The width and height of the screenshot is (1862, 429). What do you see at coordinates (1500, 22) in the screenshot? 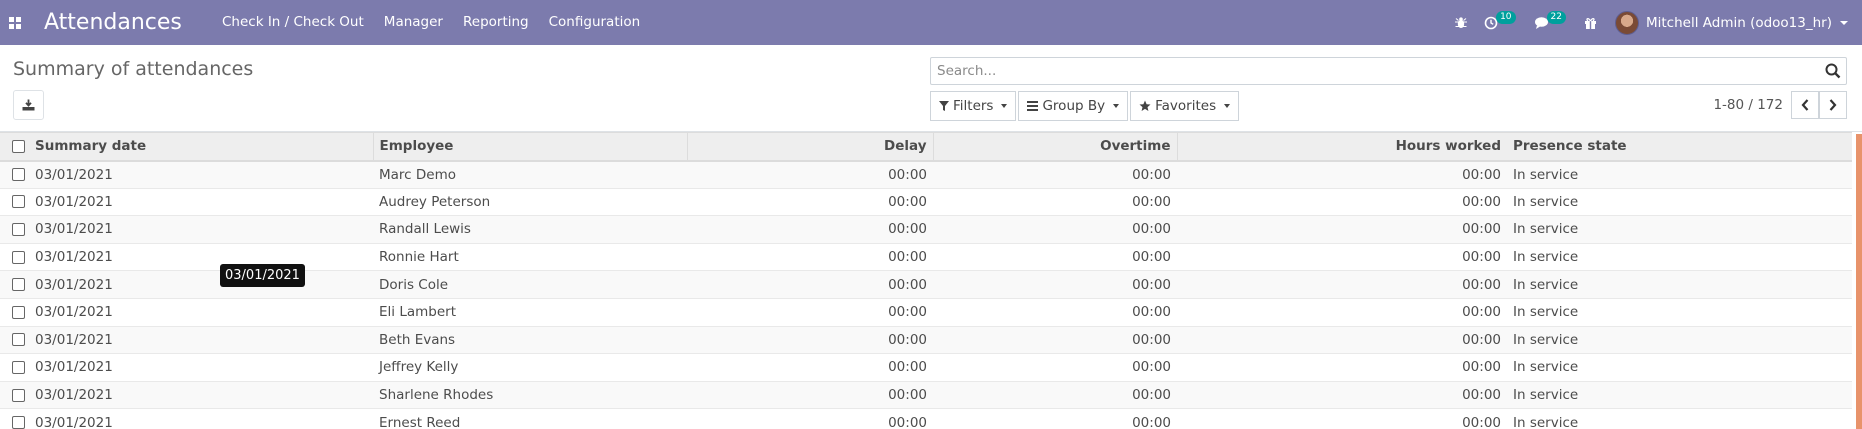
I see `activity-clock-icon: 10` at bounding box center [1500, 22].